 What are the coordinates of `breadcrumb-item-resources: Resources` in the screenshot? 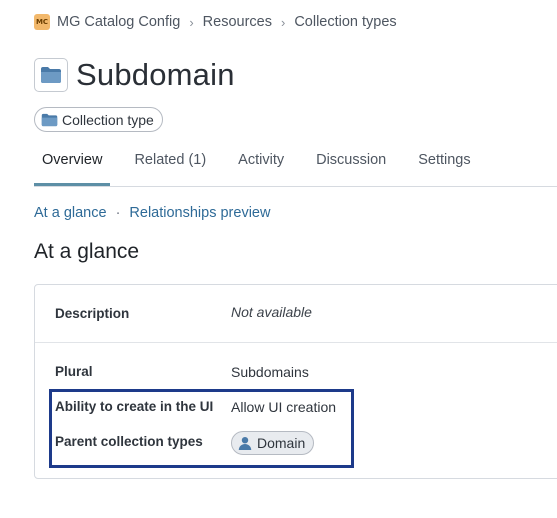 It's located at (237, 22).